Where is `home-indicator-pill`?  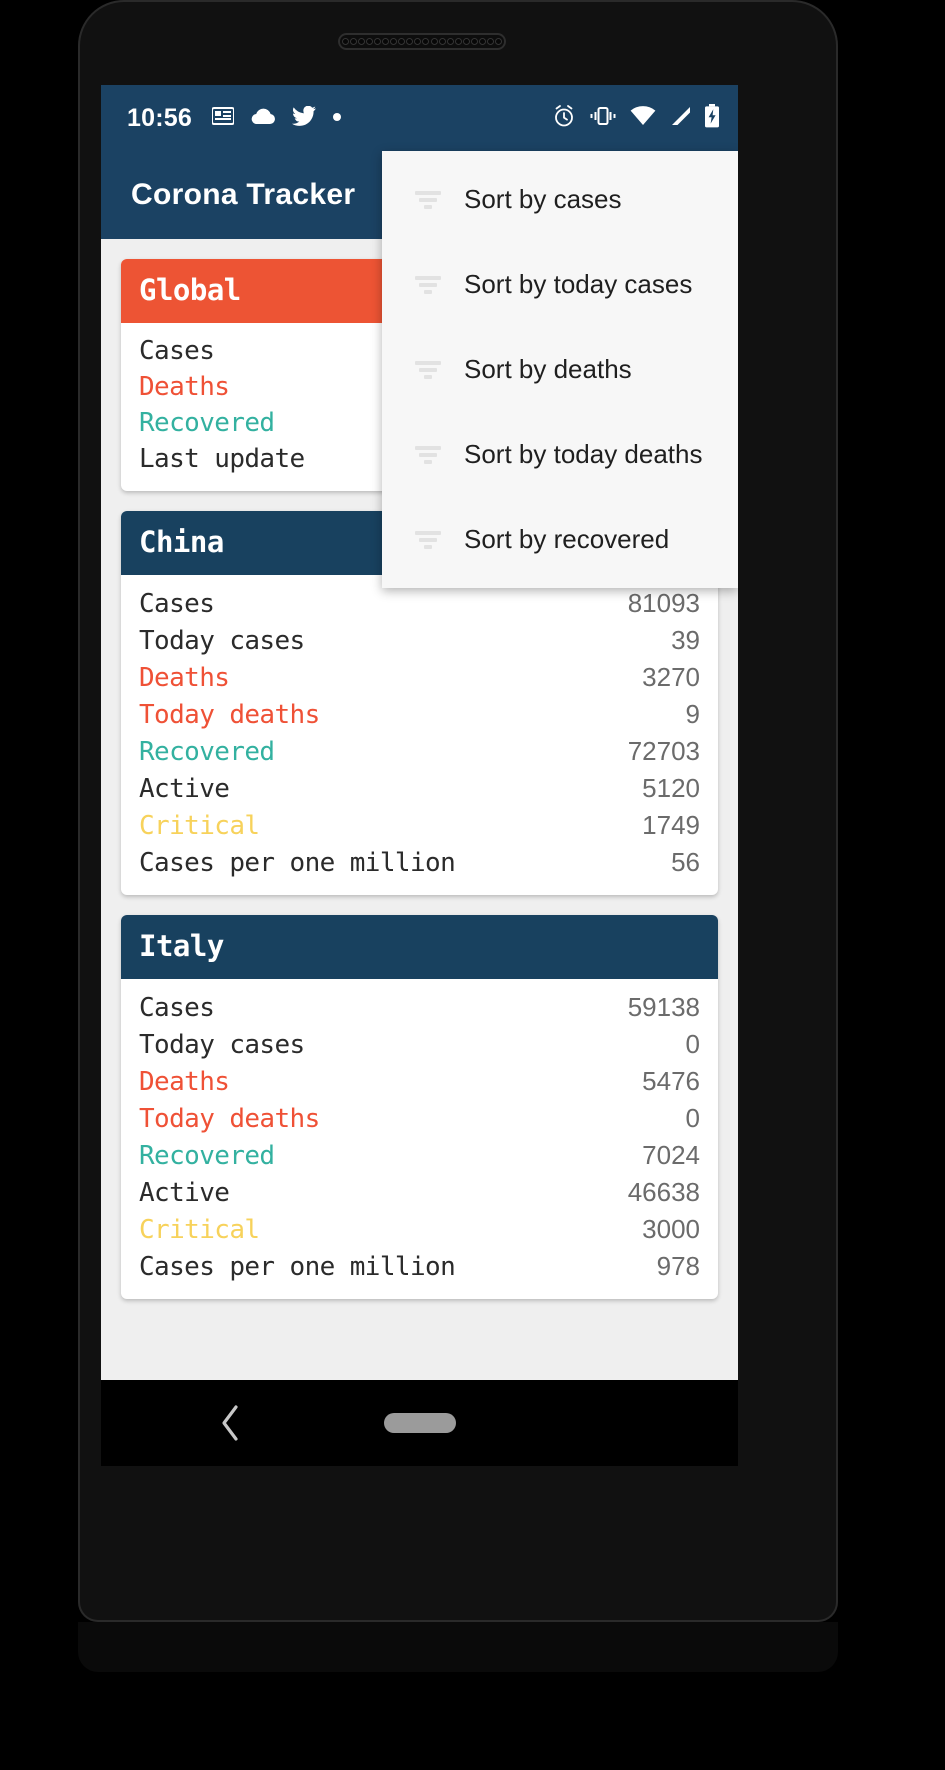
home-indicator-pill is located at coordinates (420, 1423).